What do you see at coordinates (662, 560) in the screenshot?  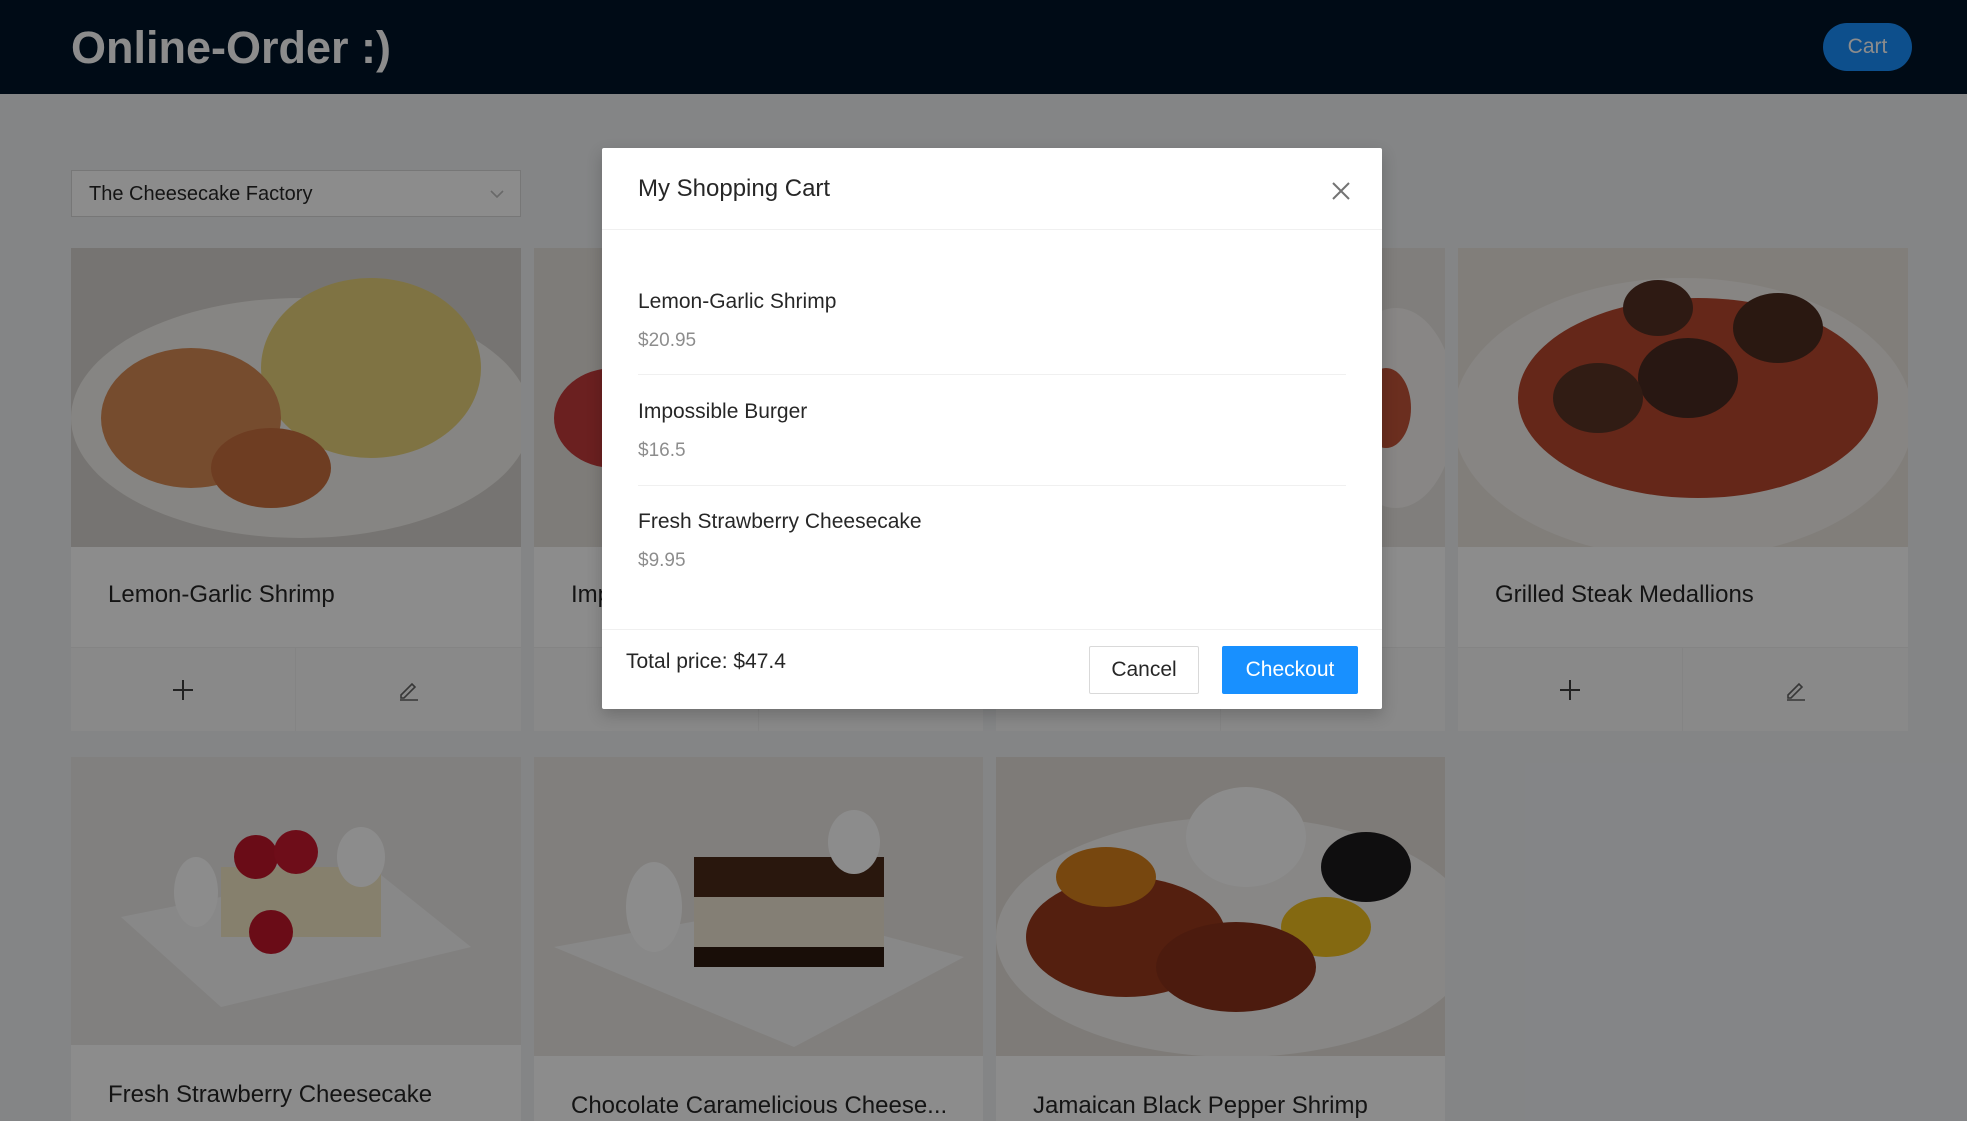 I see `cart-item-price: $9.95` at bounding box center [662, 560].